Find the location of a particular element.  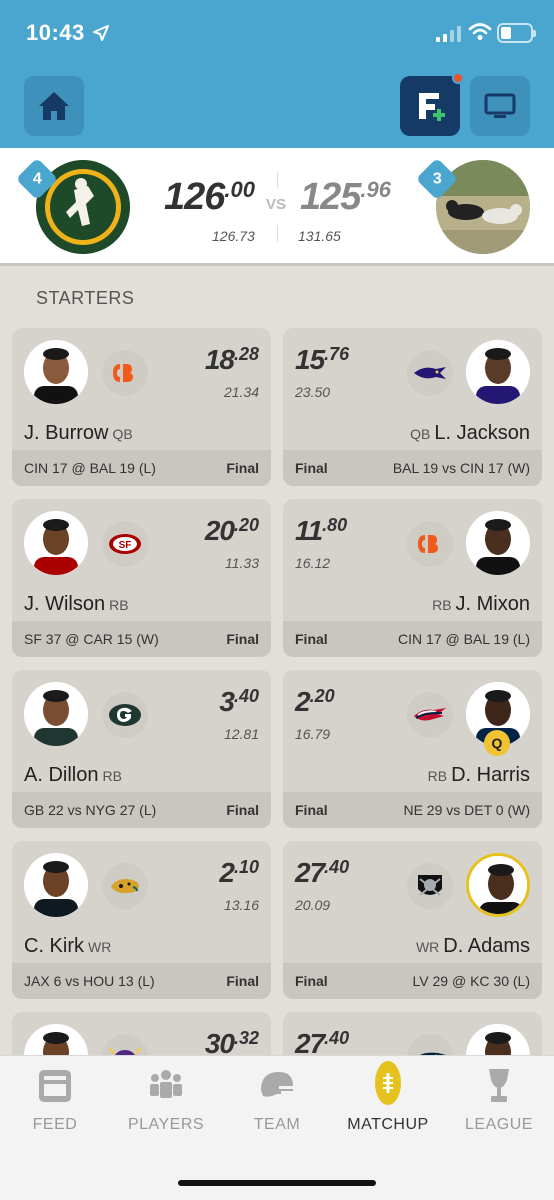

notification-dot is located at coordinates (458, 78).